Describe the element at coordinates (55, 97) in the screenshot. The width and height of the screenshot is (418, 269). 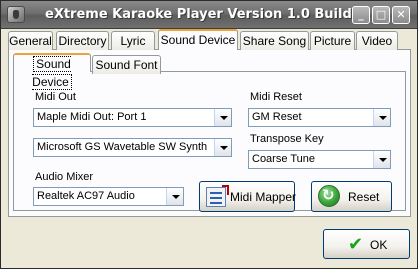
I see `midi-out-label: Midi Out` at that location.